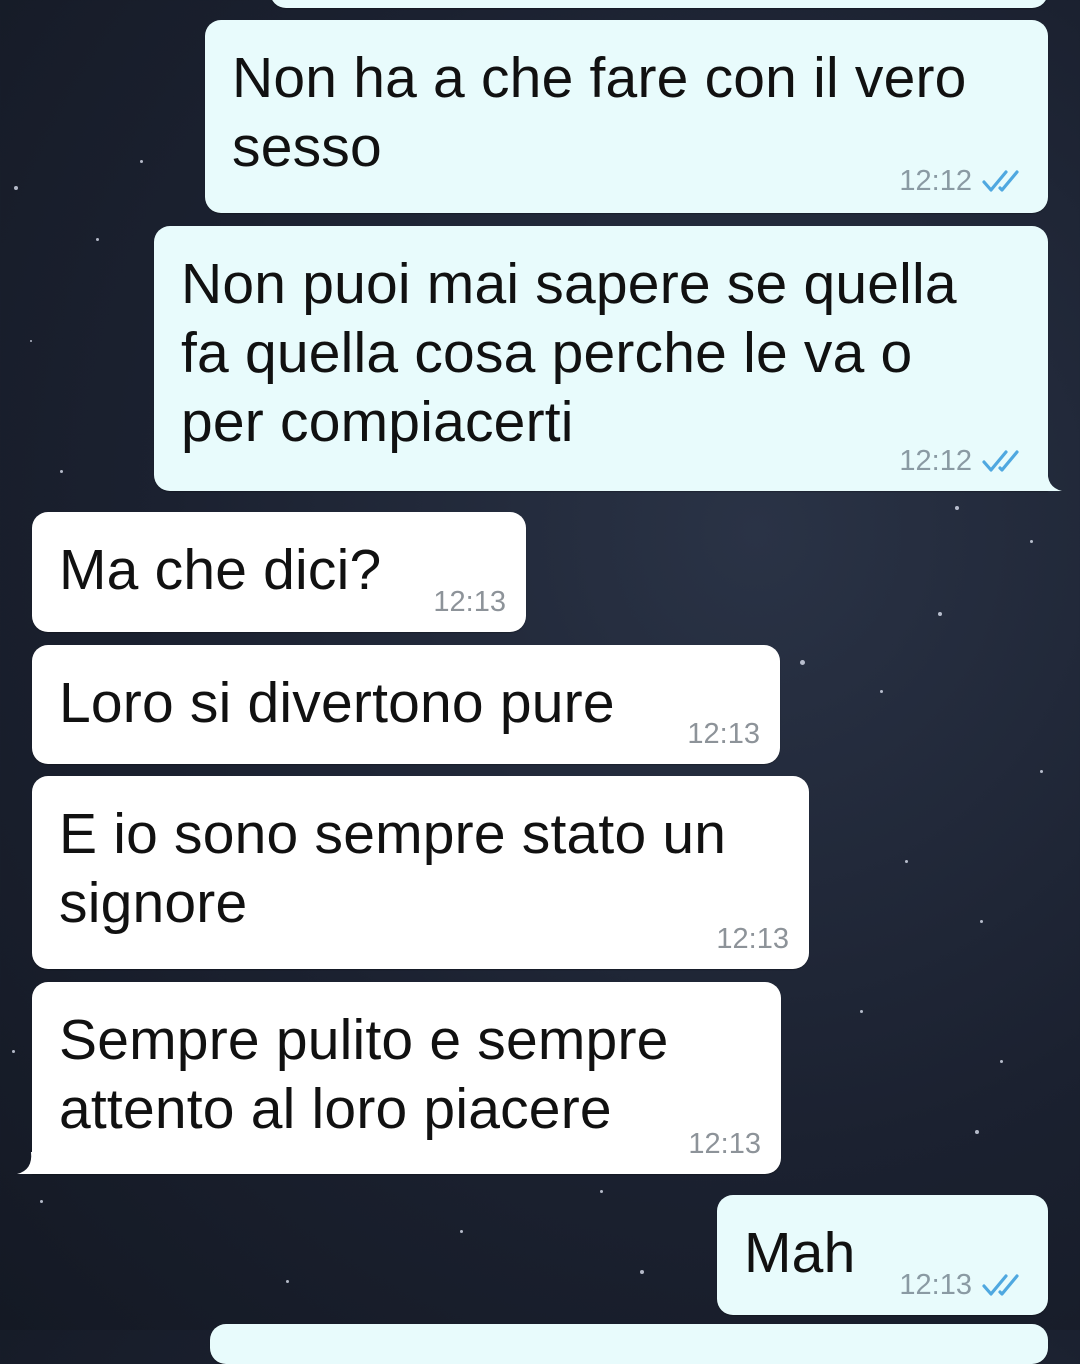  I want to click on message-text: Ma che dici?, so click(220, 570).